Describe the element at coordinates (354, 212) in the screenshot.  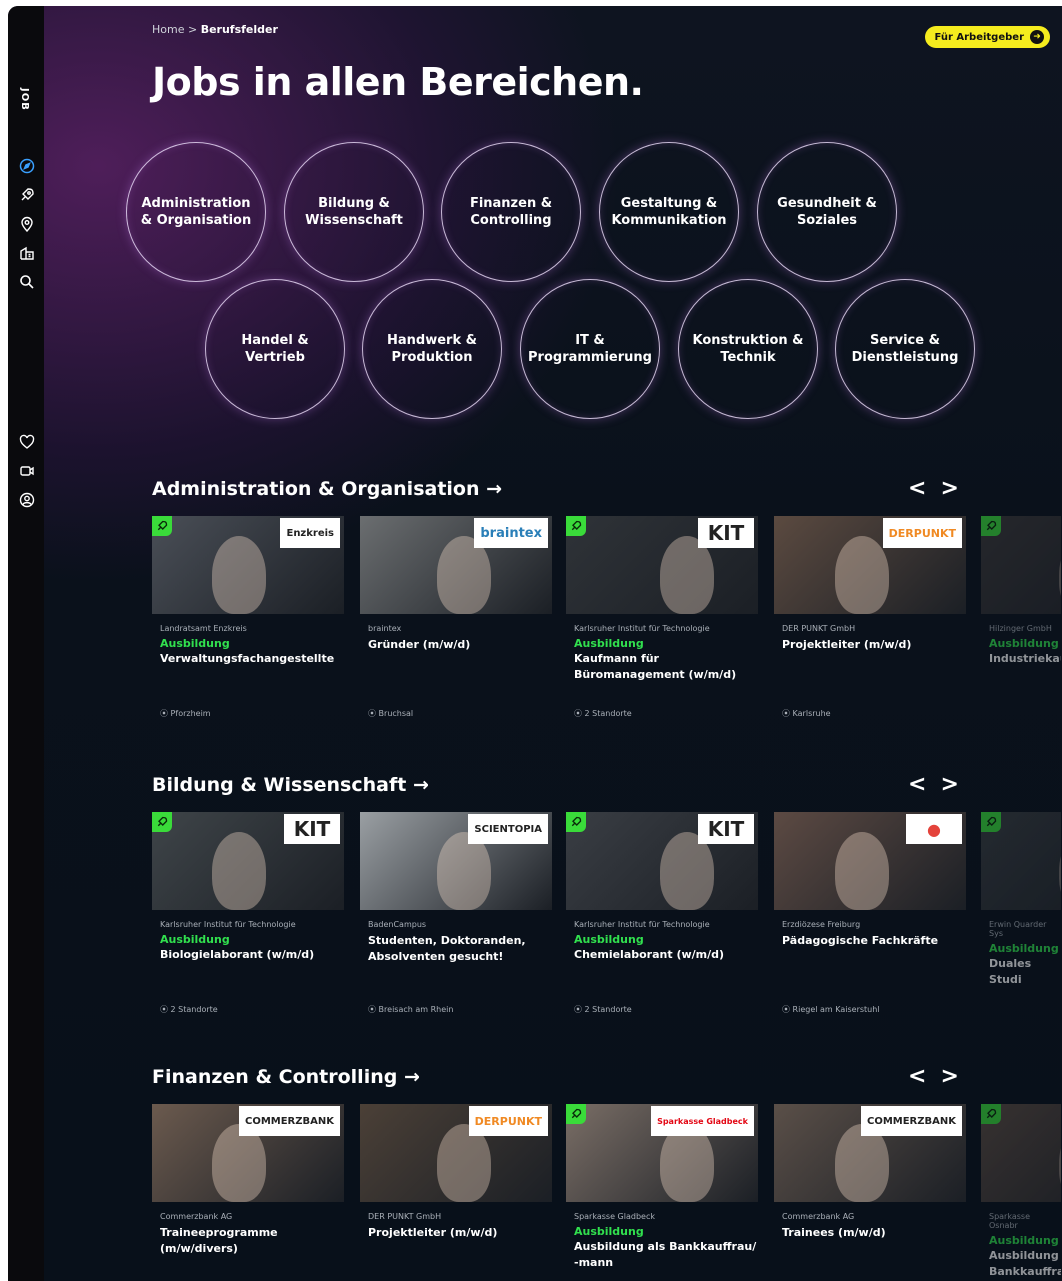
I see `category-bildung: Bildung & Wissenschaft` at that location.